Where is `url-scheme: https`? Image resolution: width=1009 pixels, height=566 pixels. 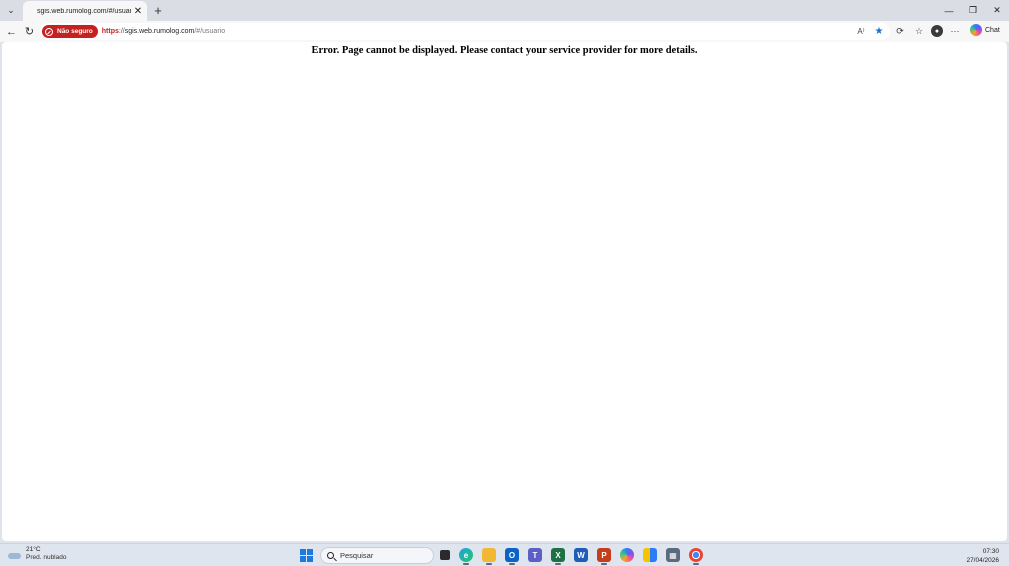
url-scheme: https is located at coordinates (110, 31).